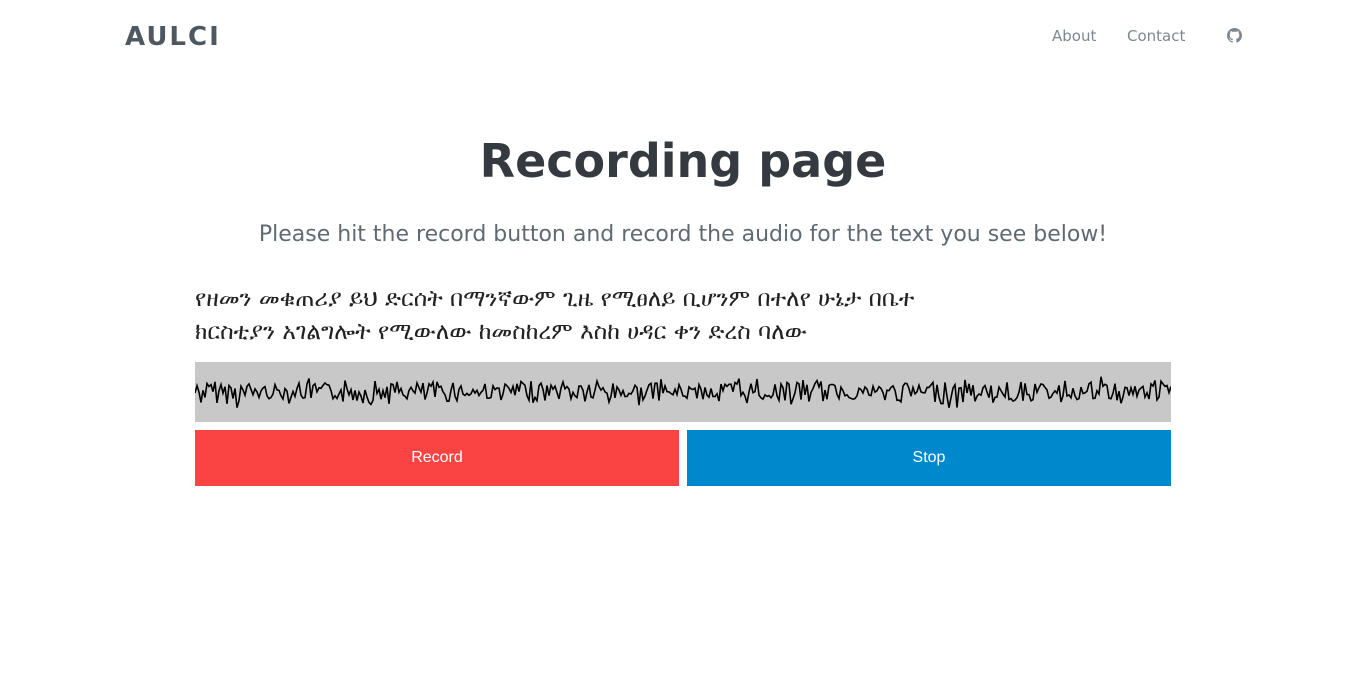 This screenshot has height=674, width=1366. What do you see at coordinates (683, 38) in the screenshot?
I see `navbar: AULCI About Contact` at bounding box center [683, 38].